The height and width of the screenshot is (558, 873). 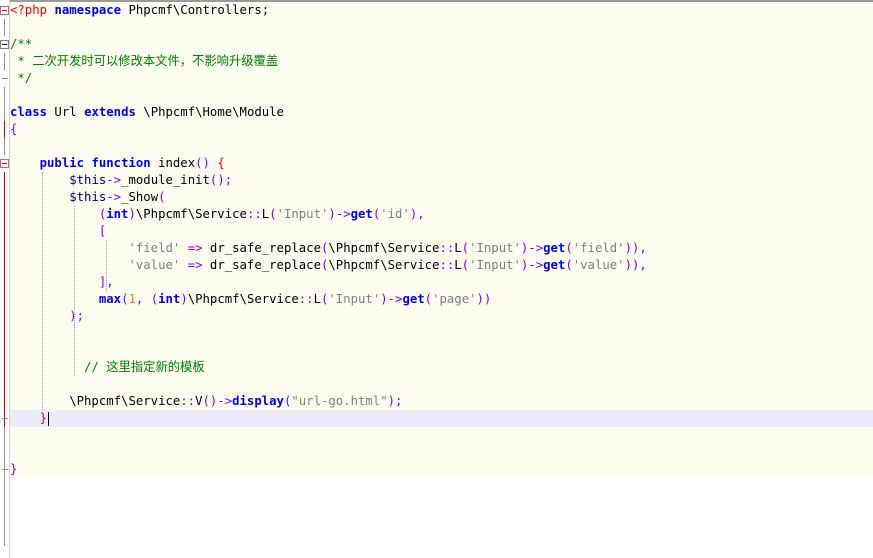 What do you see at coordinates (441, 112) in the screenshot?
I see `code-line: class Url extends \Phpcmf\Home\Module` at bounding box center [441, 112].